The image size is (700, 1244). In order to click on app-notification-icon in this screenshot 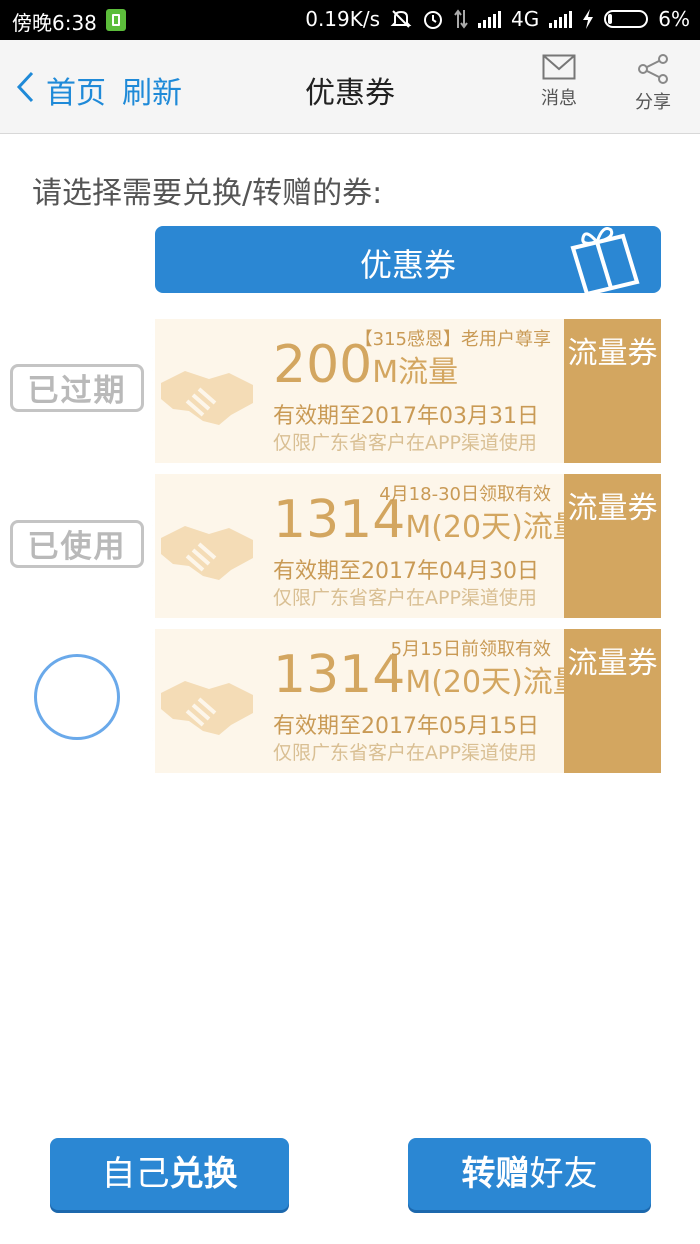, I will do `click(116, 20)`.